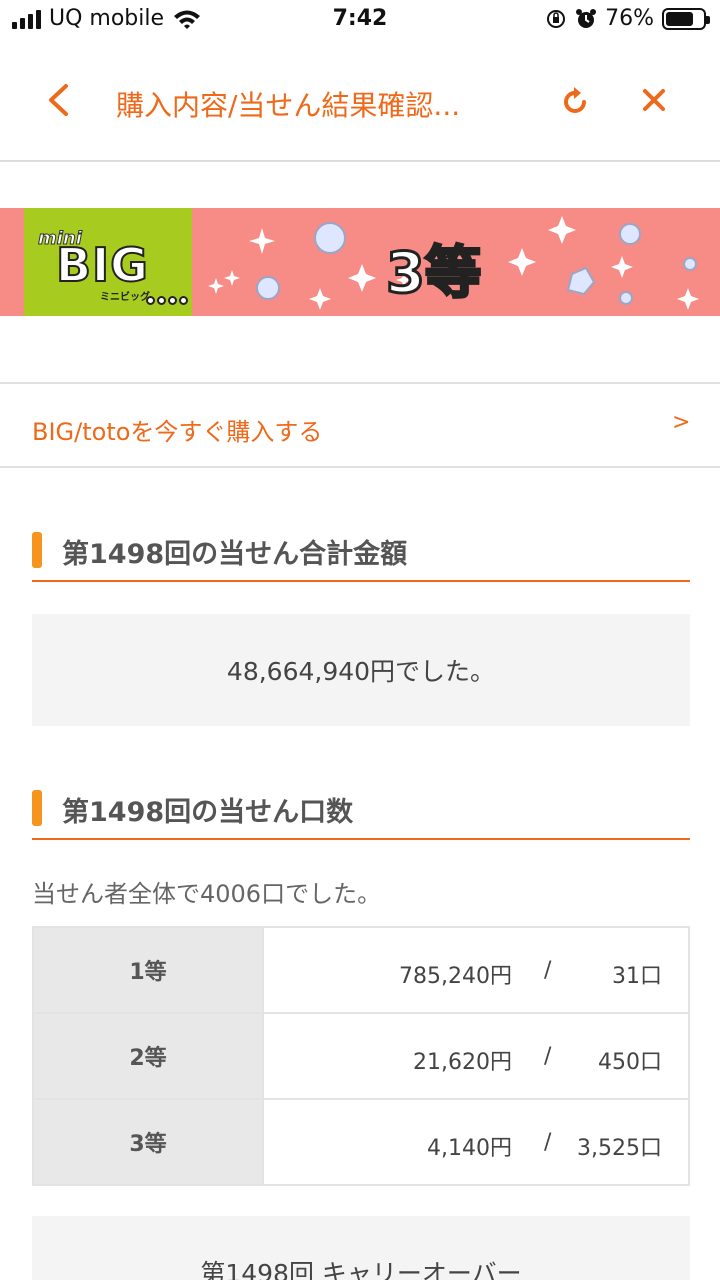 The image size is (720, 1280). I want to click on value-cell: 4,140円 / 3,525口, so click(476, 1142).